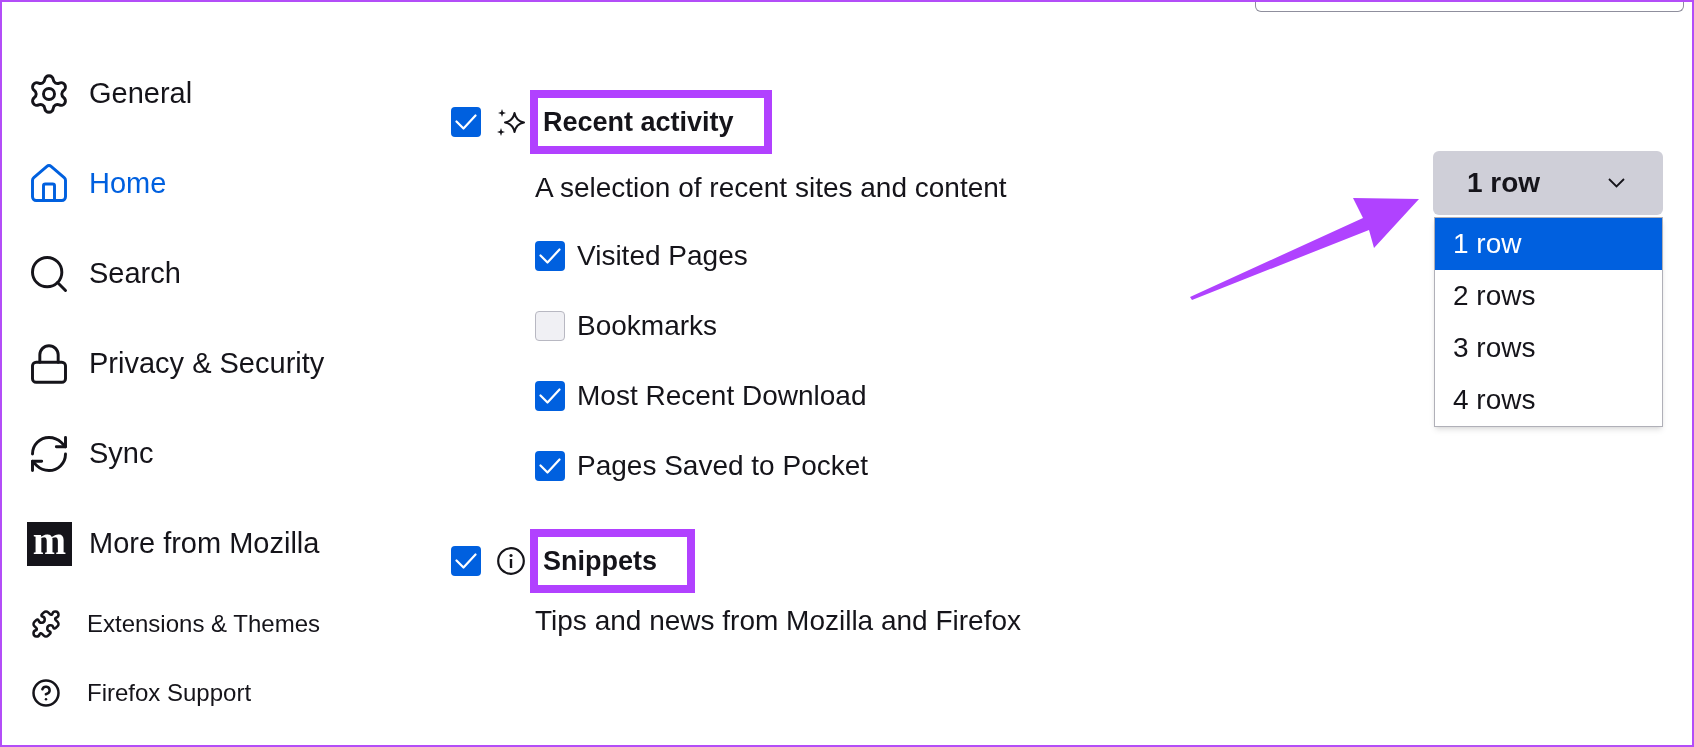  I want to click on sparkles-icon, so click(511, 122).